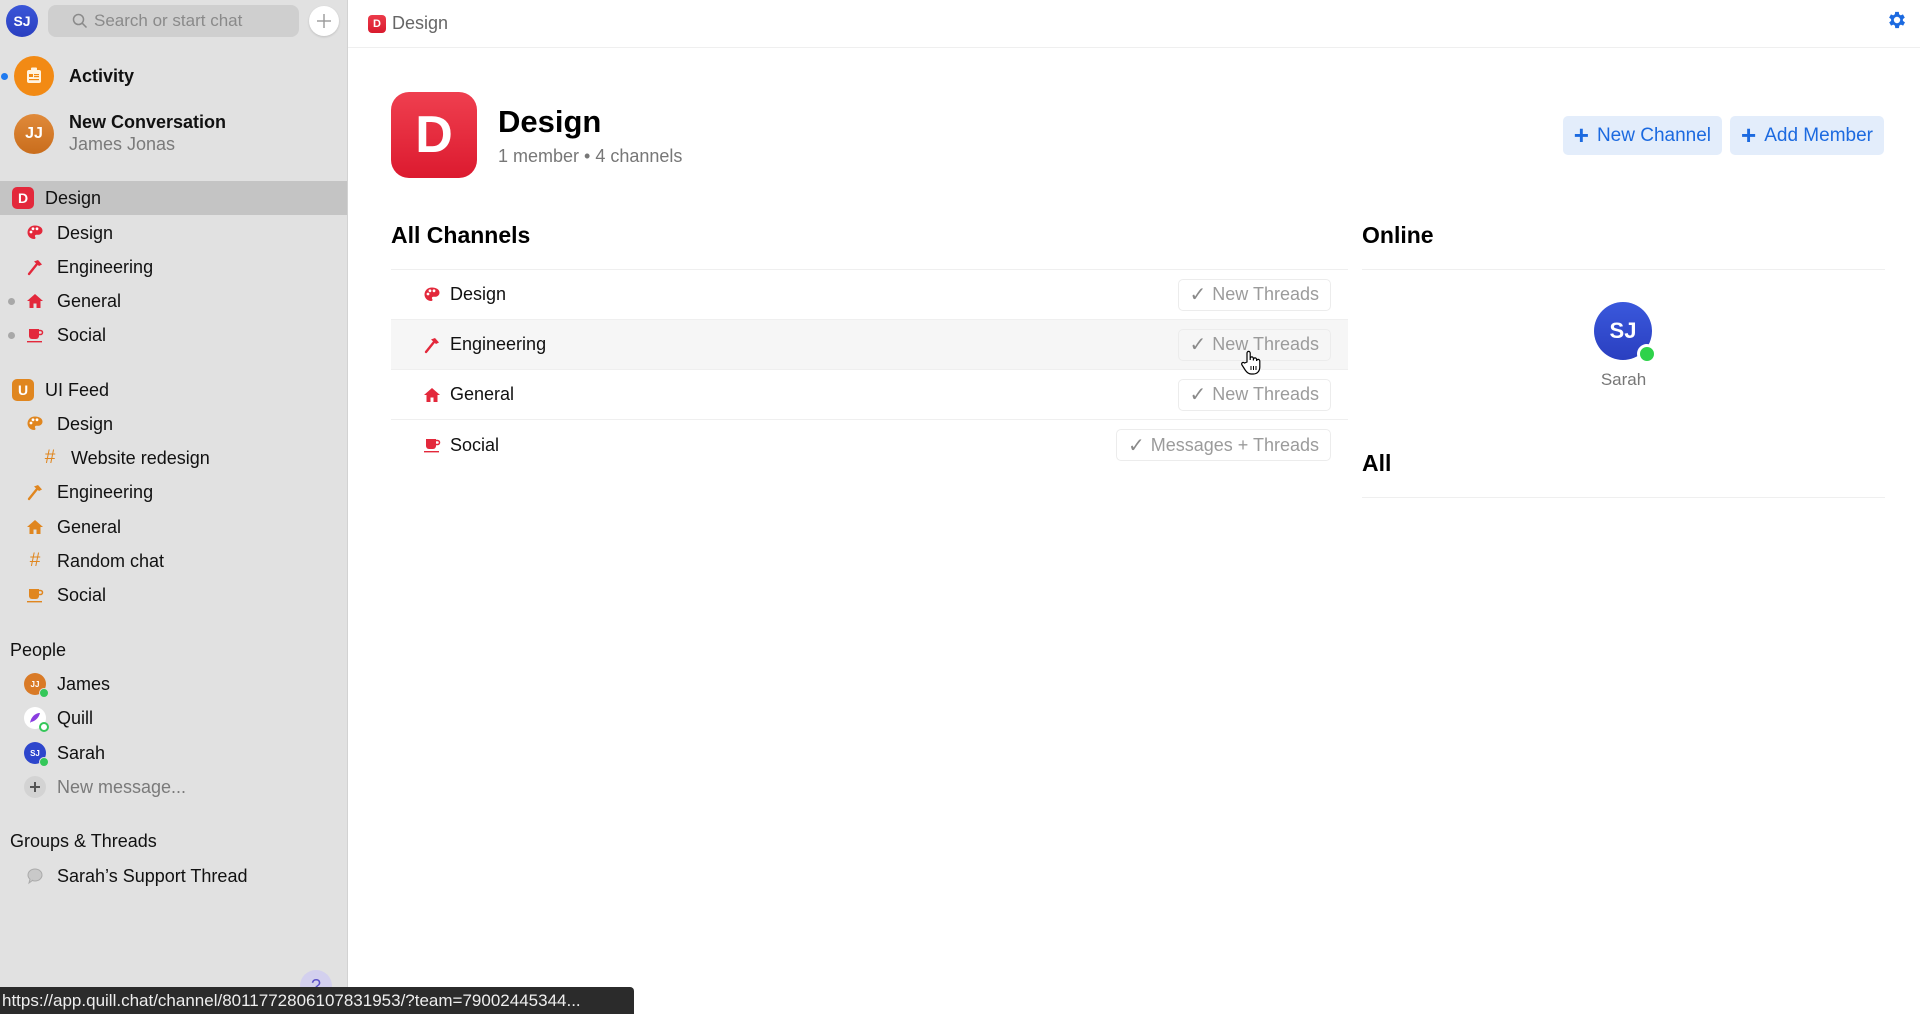  What do you see at coordinates (550, 121) in the screenshot?
I see `page-title: Design` at bounding box center [550, 121].